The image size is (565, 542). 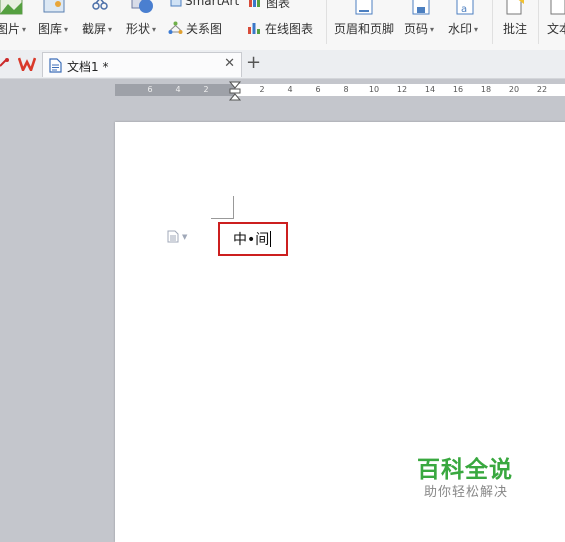 I want to click on textbox-button: 文本, so click(x=556, y=28).